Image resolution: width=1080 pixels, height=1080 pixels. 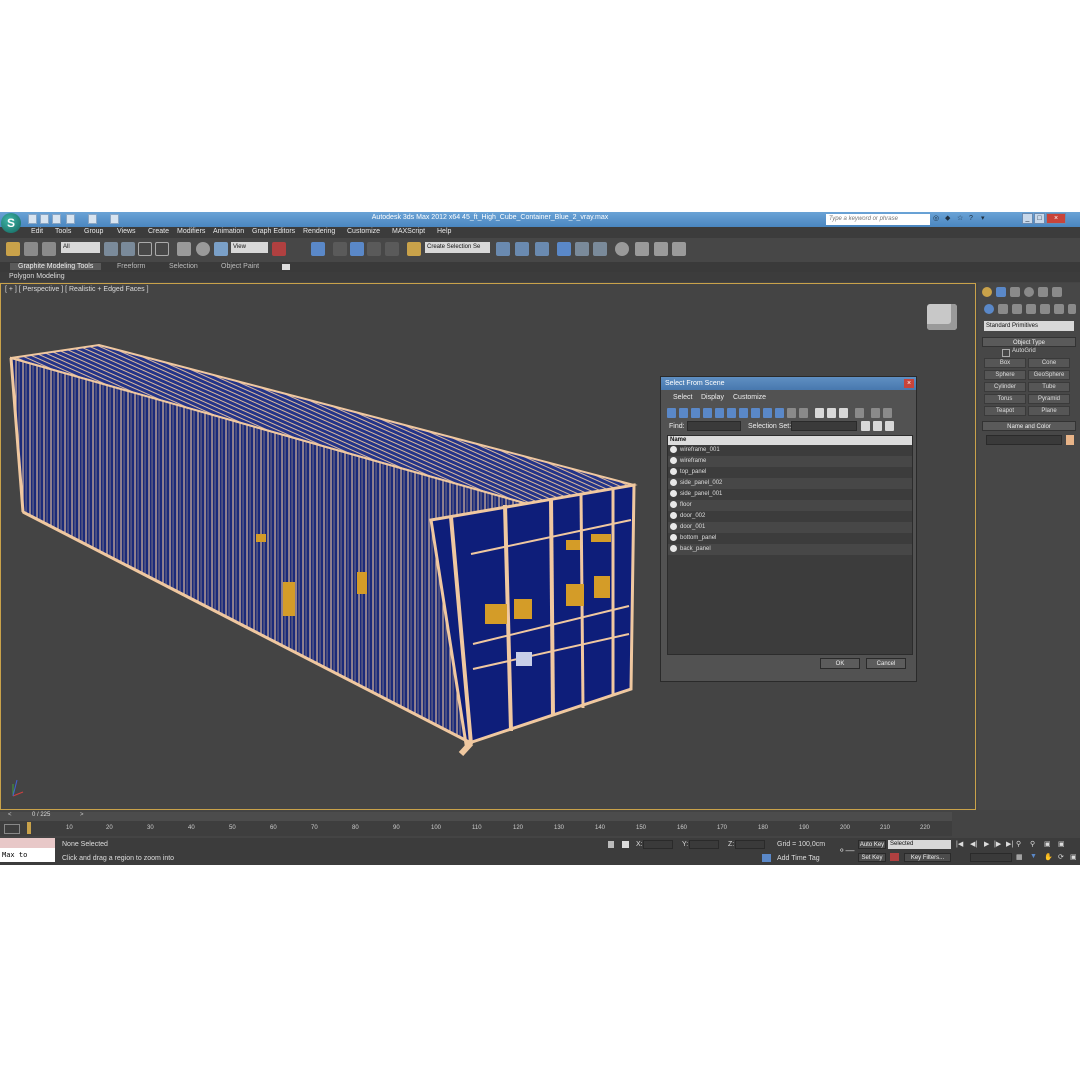 I want to click on dialog-close-button: ×, so click(x=909, y=383).